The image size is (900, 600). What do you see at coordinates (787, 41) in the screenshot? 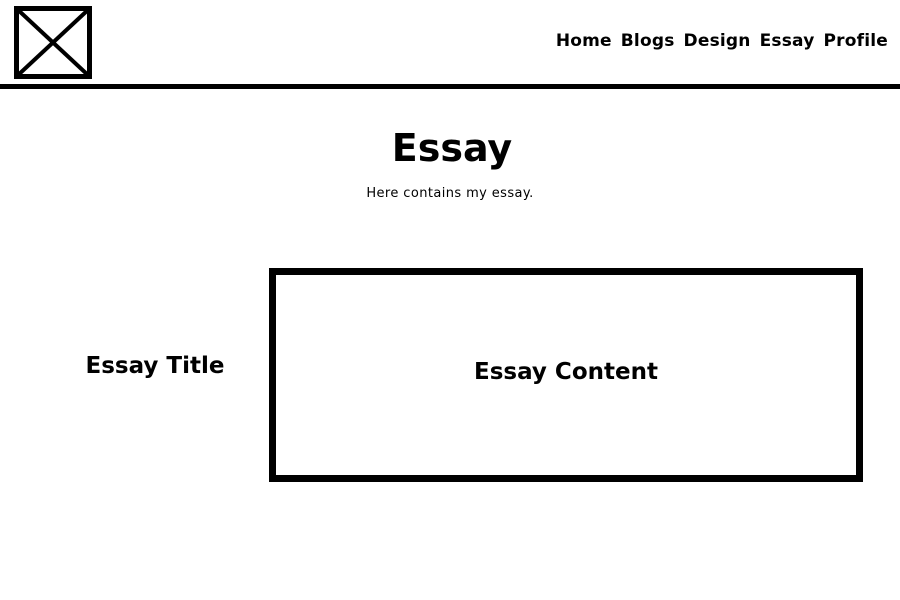
I see `nav-item-essay: Essay` at bounding box center [787, 41].